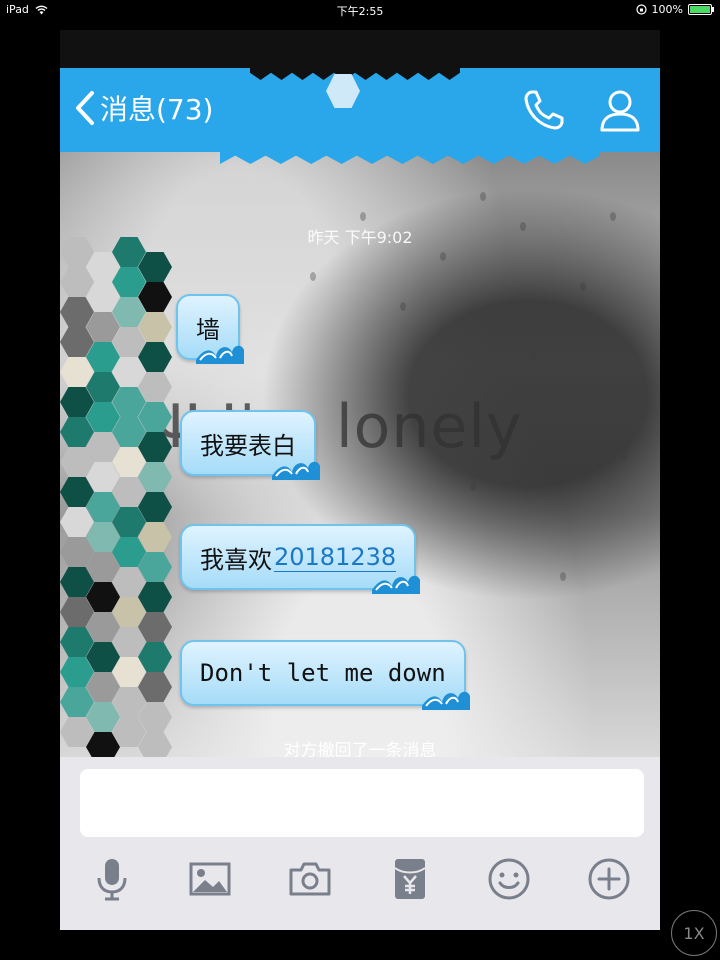 This screenshot has width=720, height=960. I want to click on message-text: Don't let me down, so click(323, 673).